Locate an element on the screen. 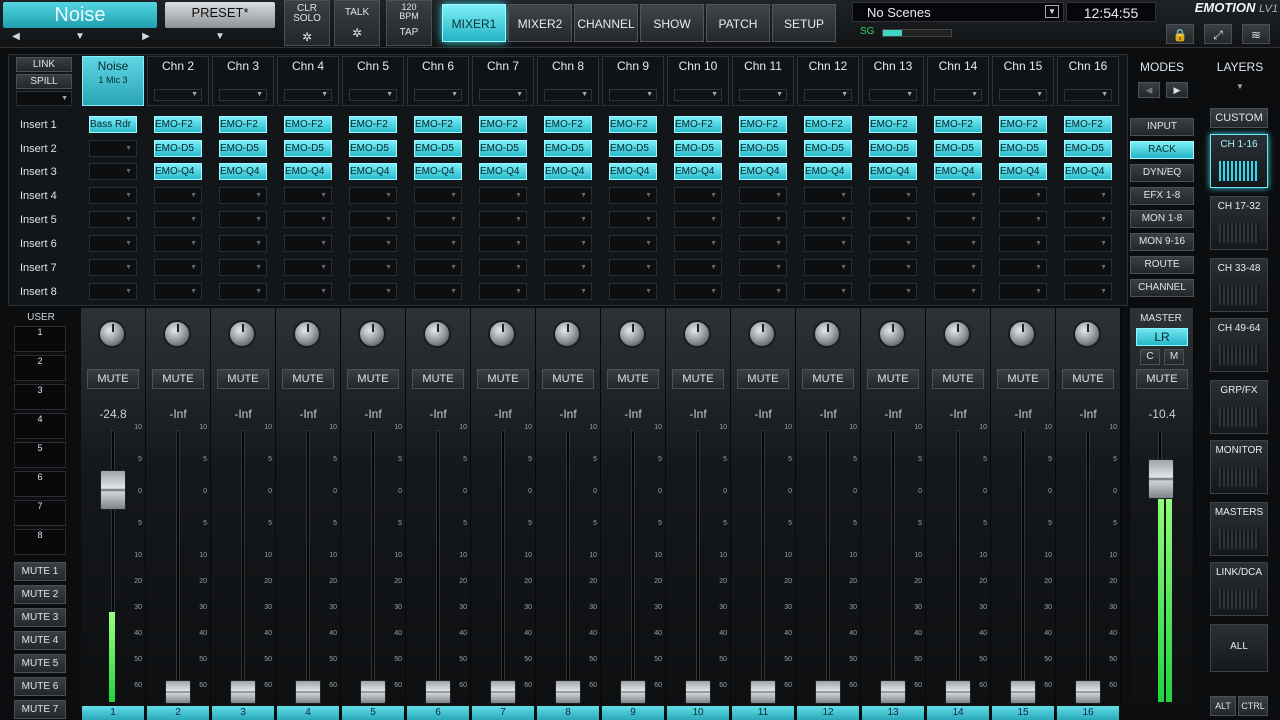 This screenshot has height=720, width=1280. channel-header-5: Chn 5 ▼ is located at coordinates (373, 81).